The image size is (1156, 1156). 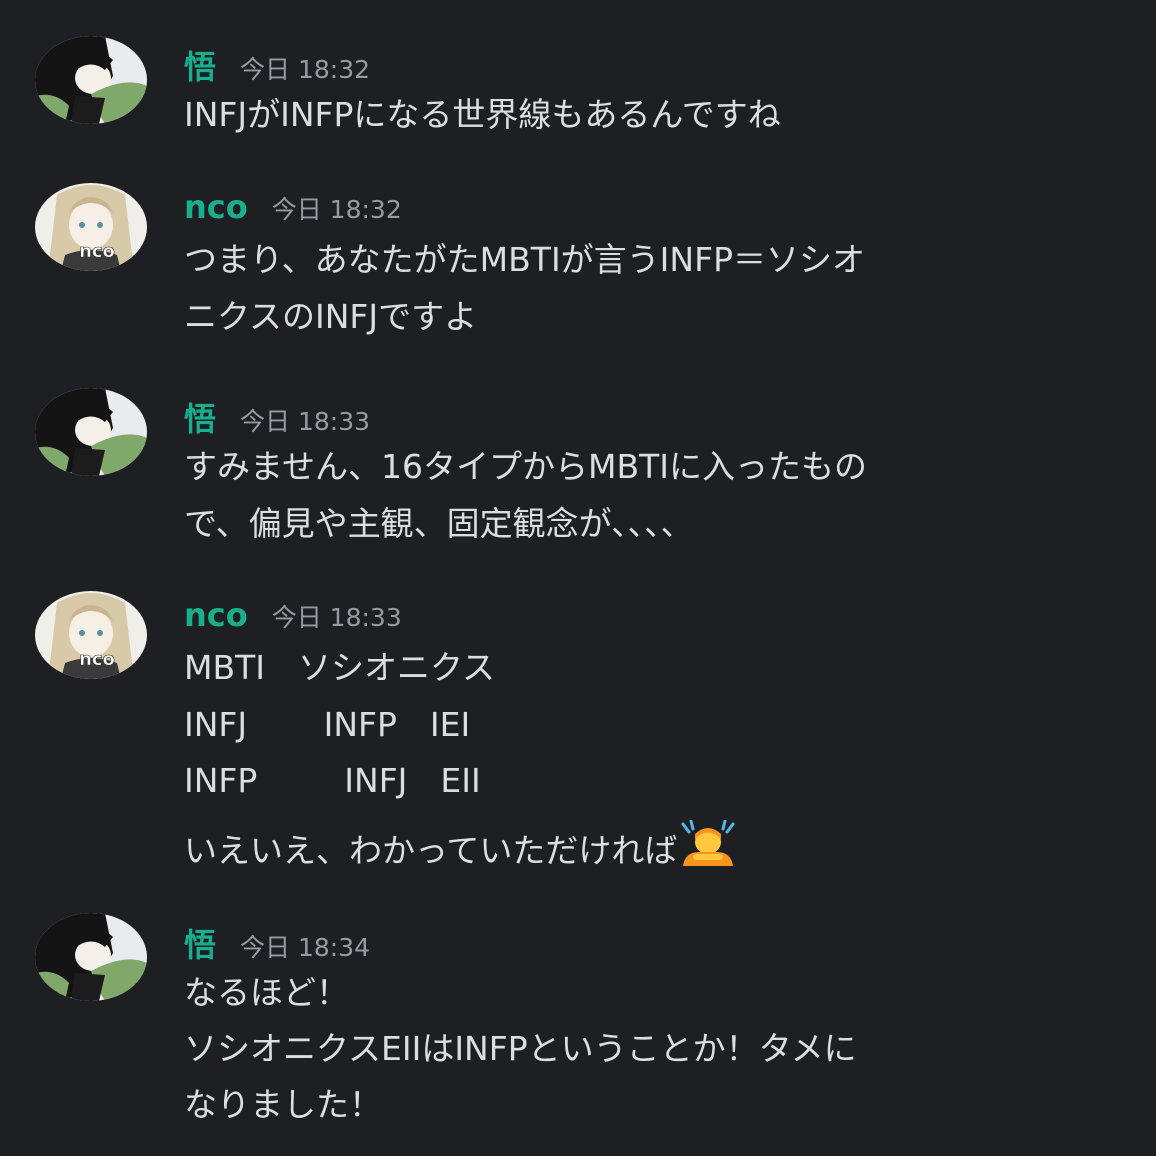 What do you see at coordinates (482, 114) in the screenshot?
I see `message-text: INFJがINFPになる世界線もあるんですね` at bounding box center [482, 114].